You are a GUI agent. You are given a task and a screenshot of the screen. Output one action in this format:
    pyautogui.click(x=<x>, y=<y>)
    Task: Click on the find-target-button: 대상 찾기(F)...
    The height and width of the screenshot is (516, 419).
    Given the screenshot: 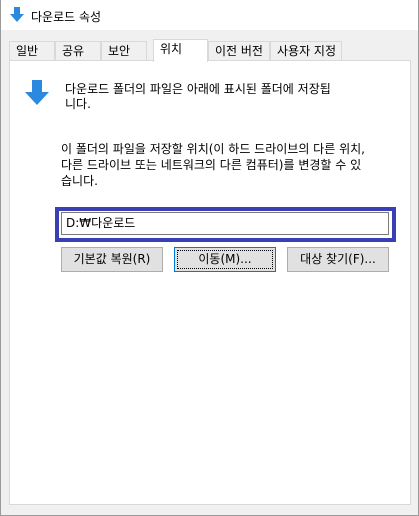 What is the action you would take?
    pyautogui.click(x=338, y=259)
    